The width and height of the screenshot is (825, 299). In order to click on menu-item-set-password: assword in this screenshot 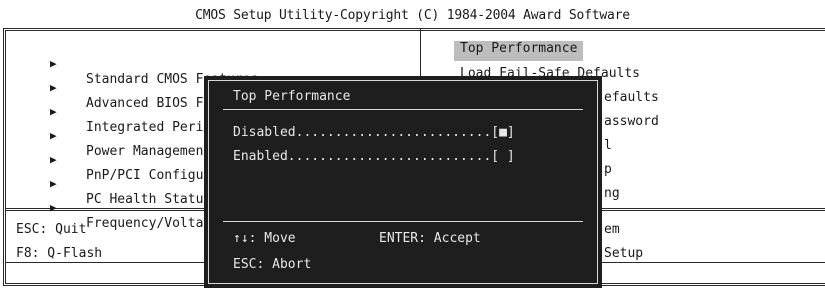, I will do `click(631, 124)`.